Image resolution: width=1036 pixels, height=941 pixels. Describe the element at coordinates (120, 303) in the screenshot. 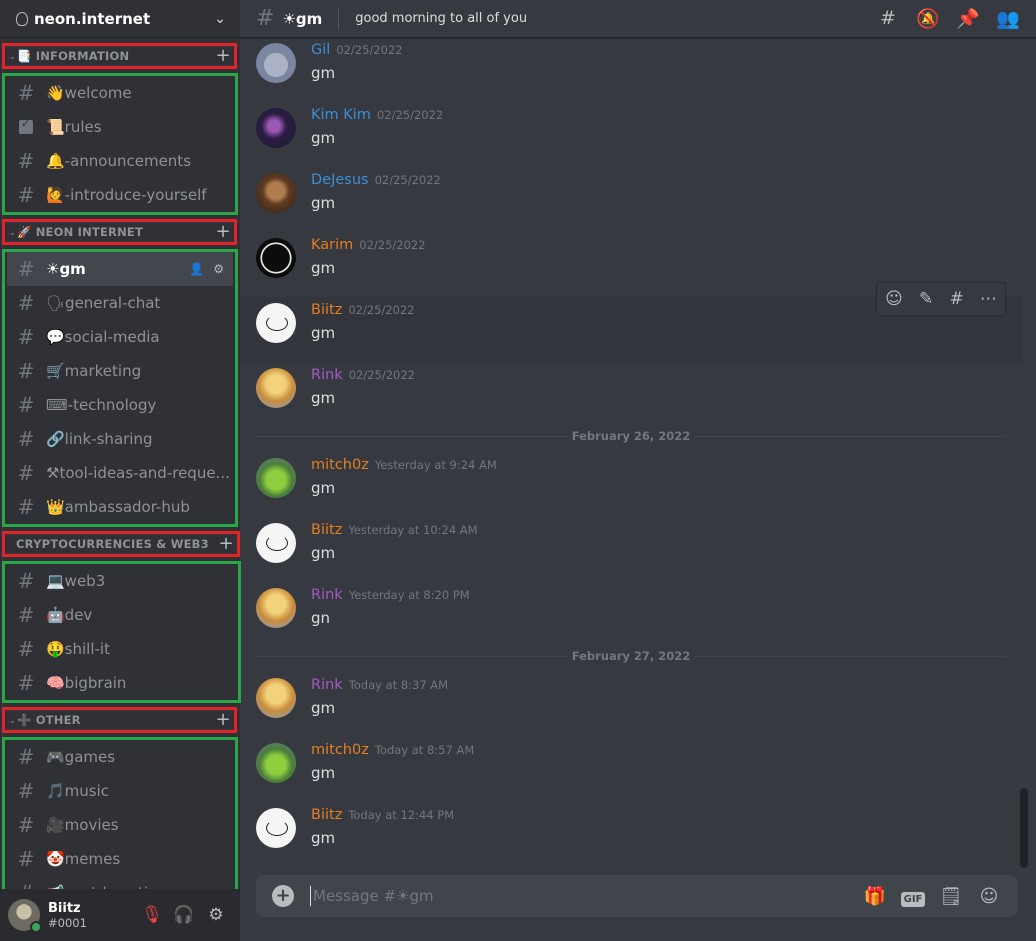

I see `channel-general-chat: # 🗣general-chat` at that location.